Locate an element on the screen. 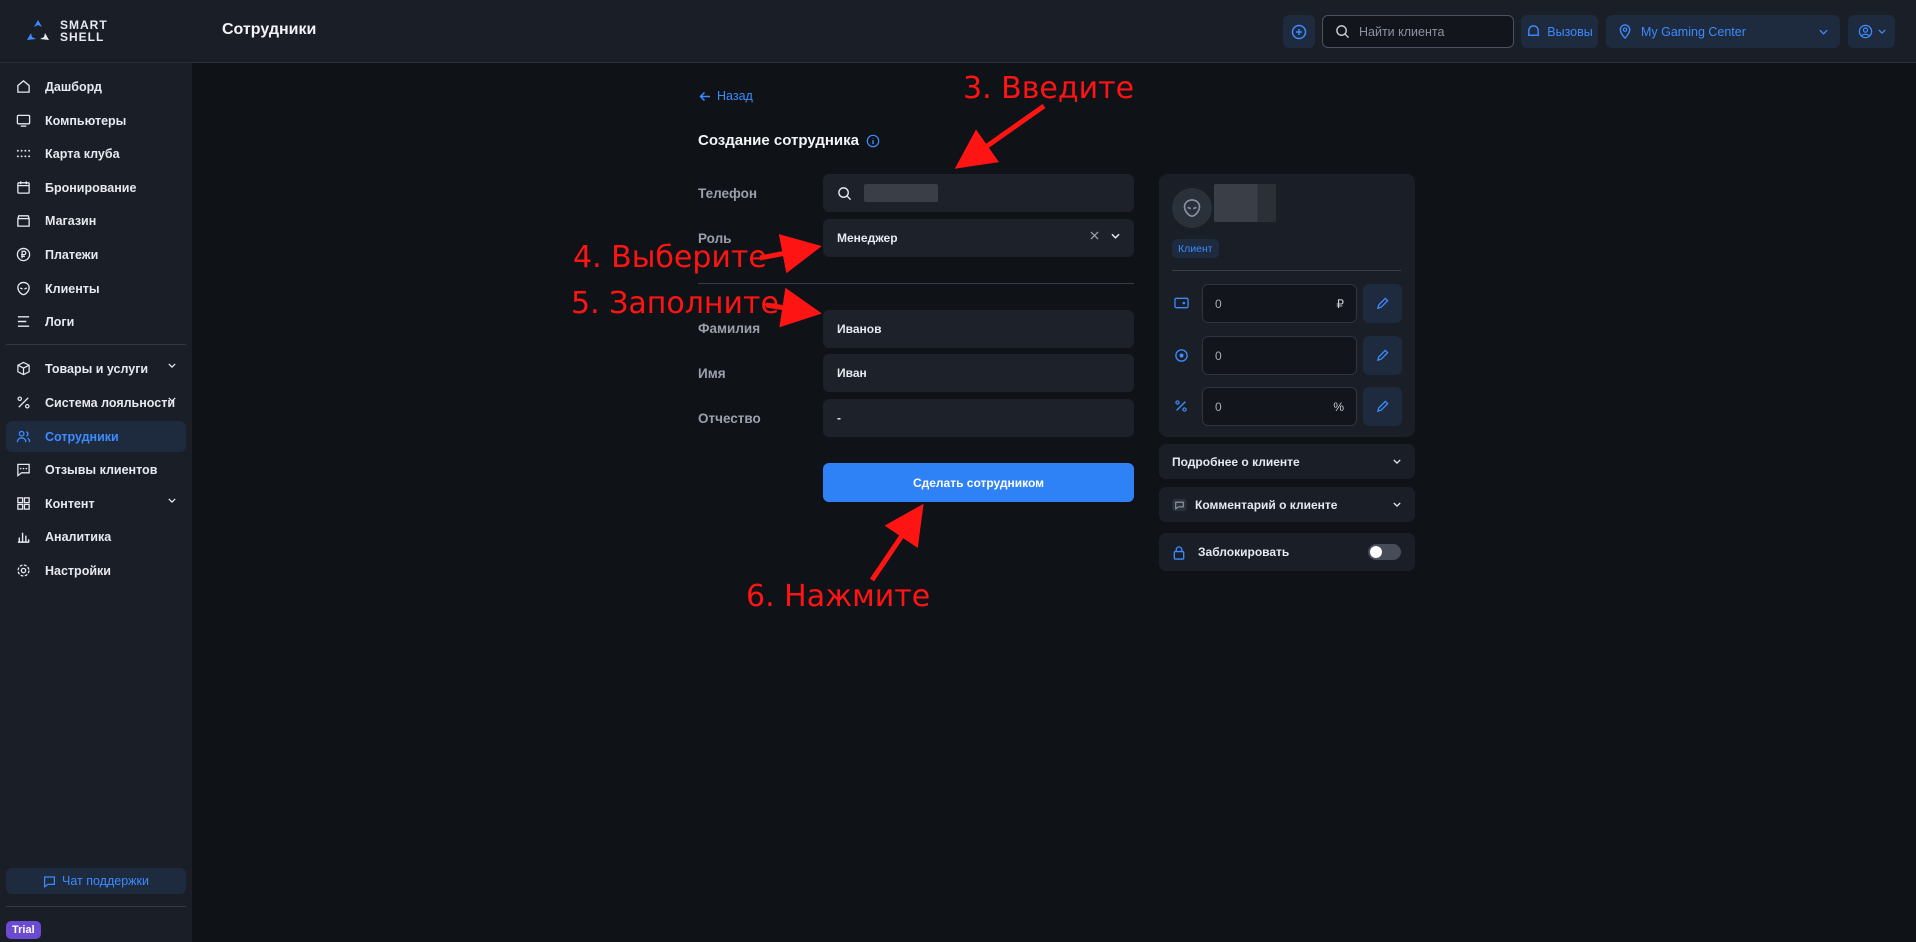 Image resolution: width=1916 pixels, height=942 pixels. info-icon is located at coordinates (873, 141).